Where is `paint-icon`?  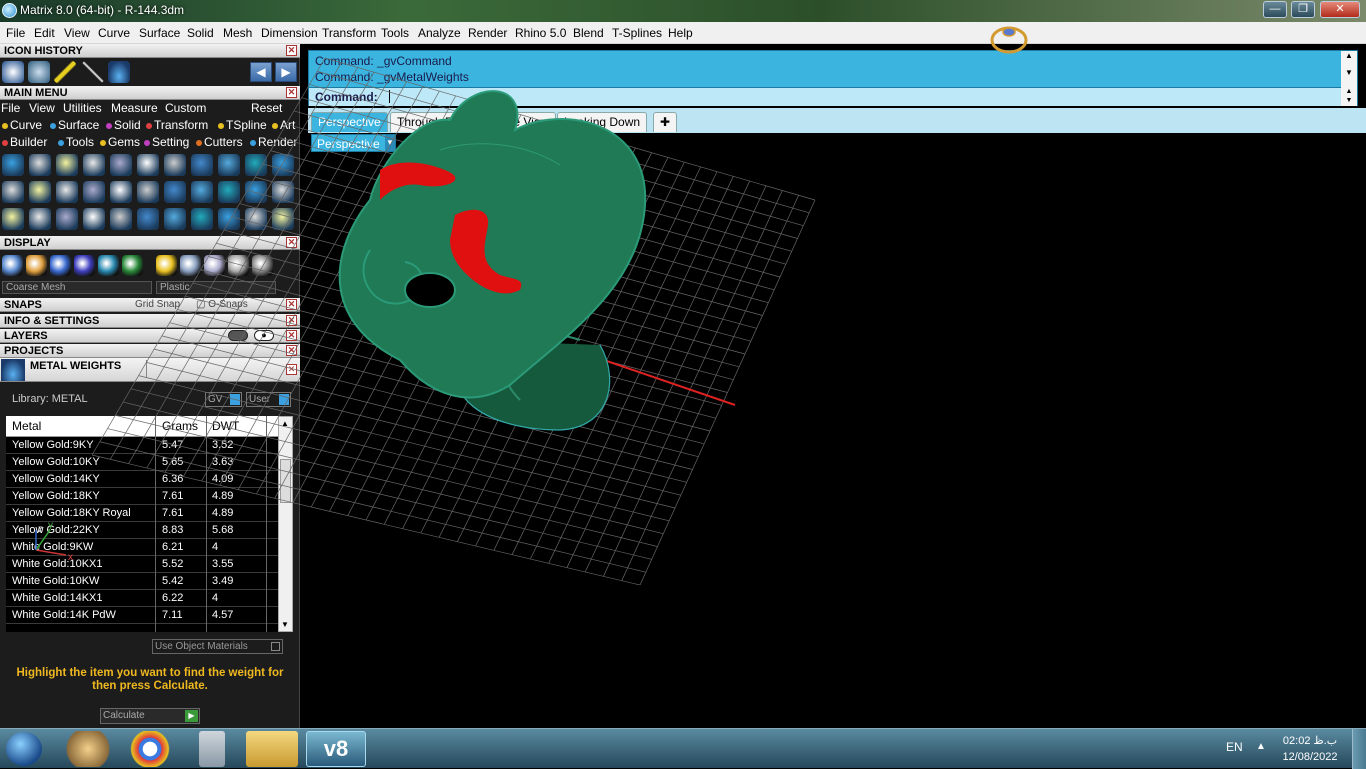
paint-icon is located at coordinates (88, 749).